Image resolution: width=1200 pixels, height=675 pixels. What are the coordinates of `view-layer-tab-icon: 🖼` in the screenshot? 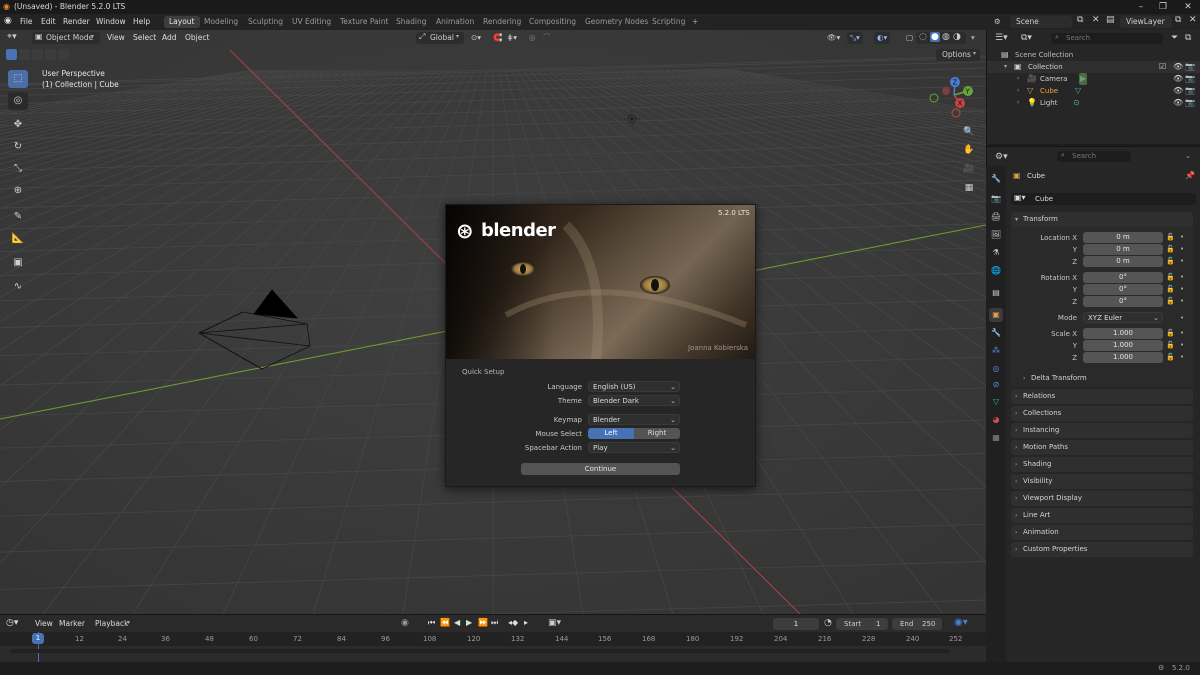 It's located at (996, 235).